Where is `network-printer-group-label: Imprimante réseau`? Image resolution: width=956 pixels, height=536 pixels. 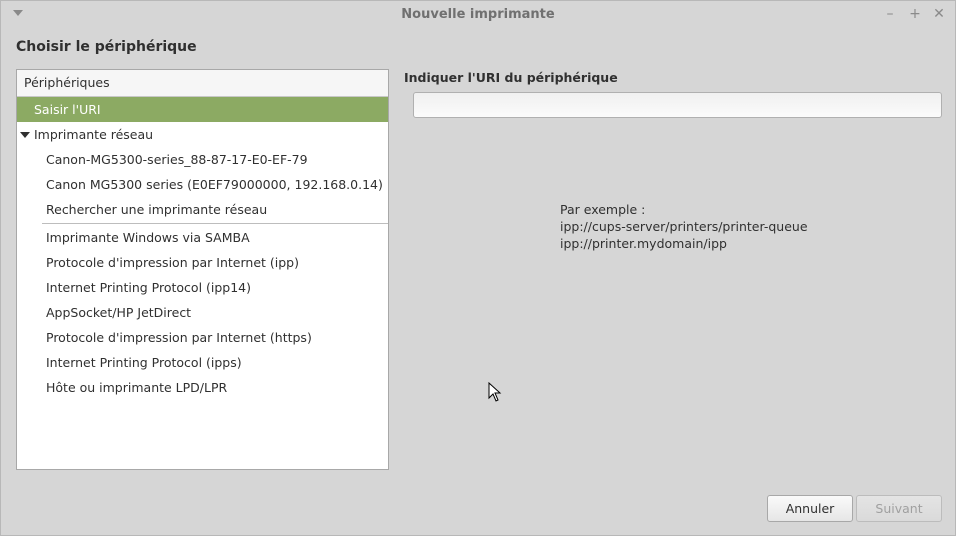
network-printer-group-label: Imprimante réseau is located at coordinates (94, 134).